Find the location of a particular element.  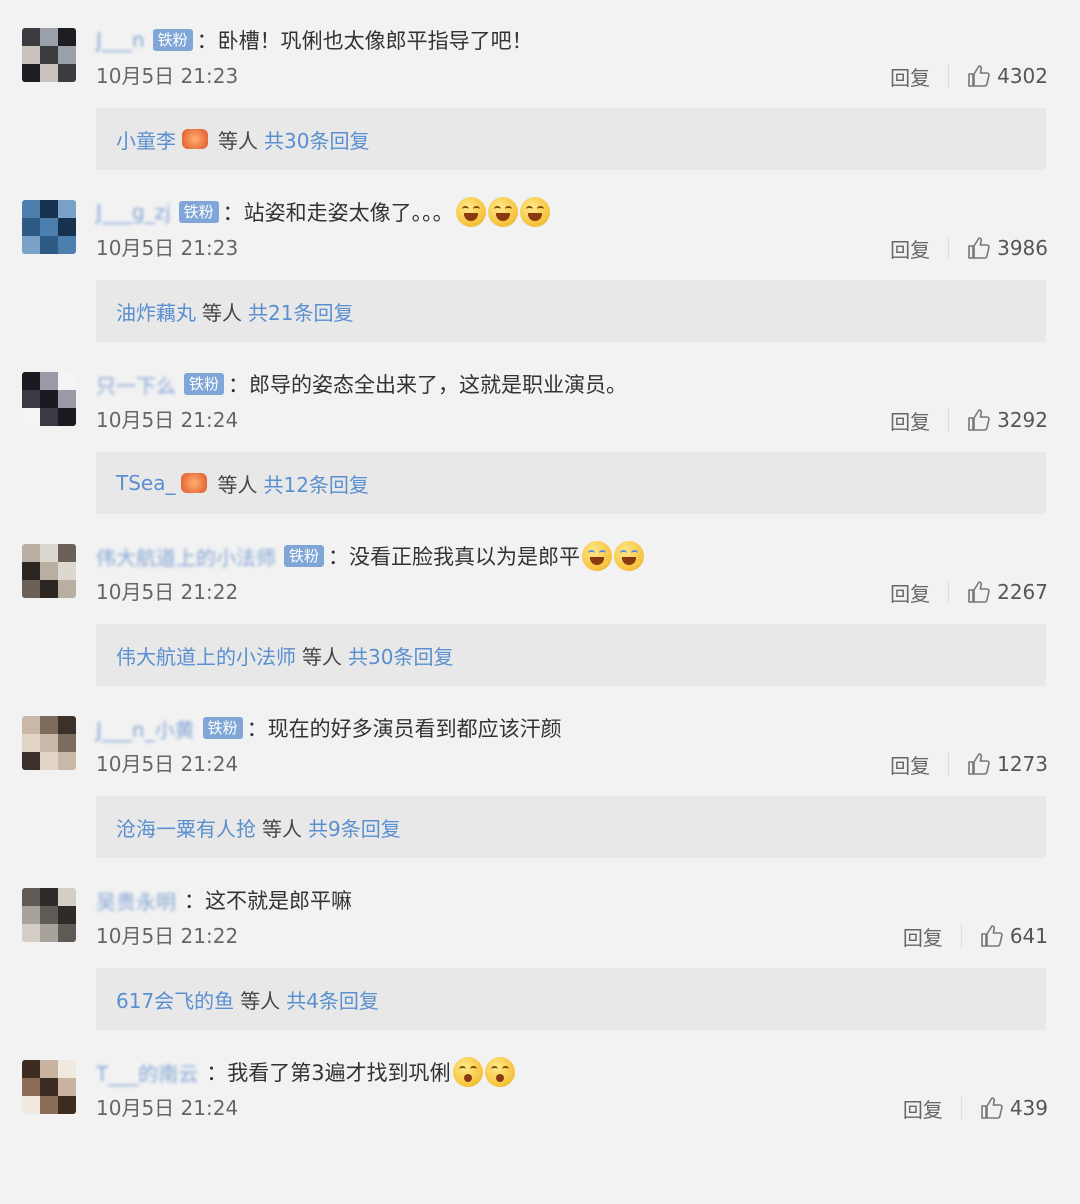

like-button: 2267 is located at coordinates (1007, 592).